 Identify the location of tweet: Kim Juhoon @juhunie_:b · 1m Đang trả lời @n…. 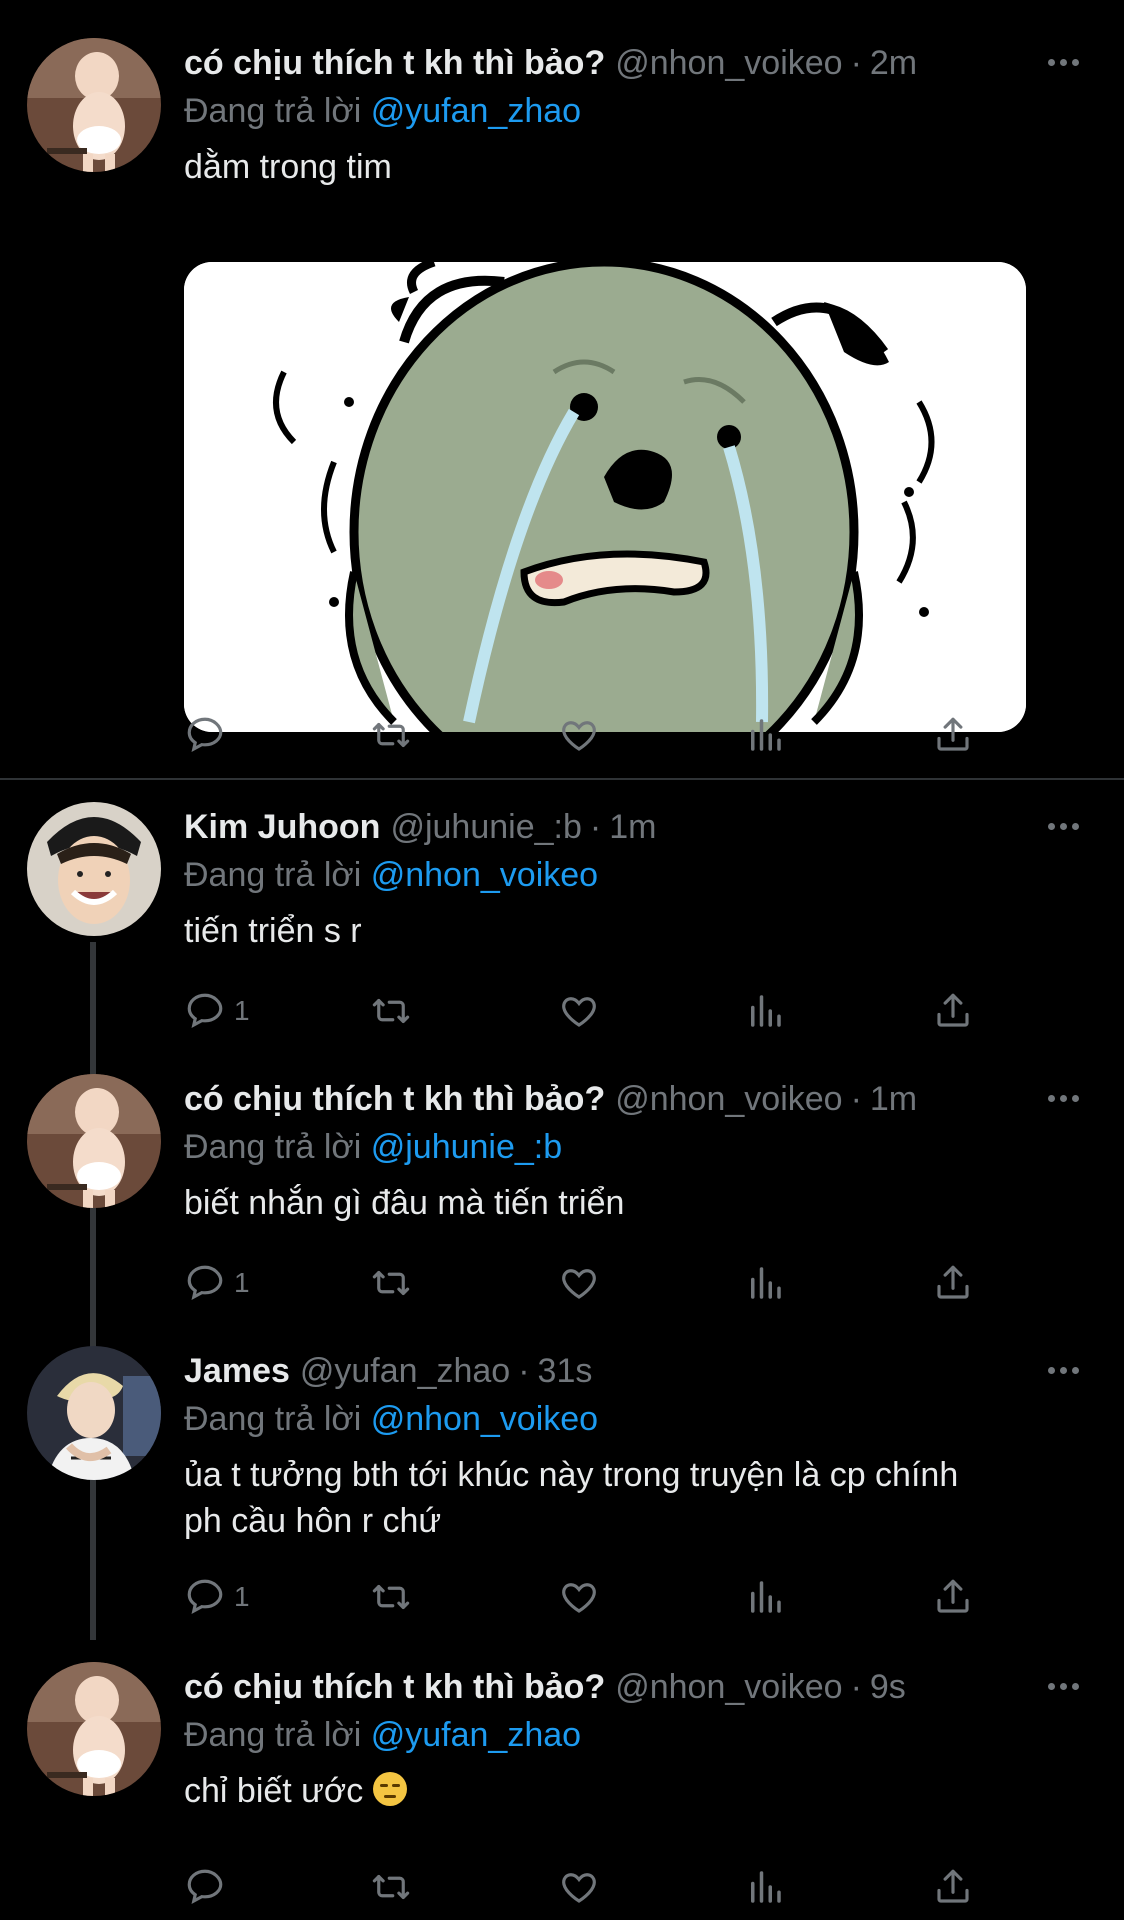
(562, 922).